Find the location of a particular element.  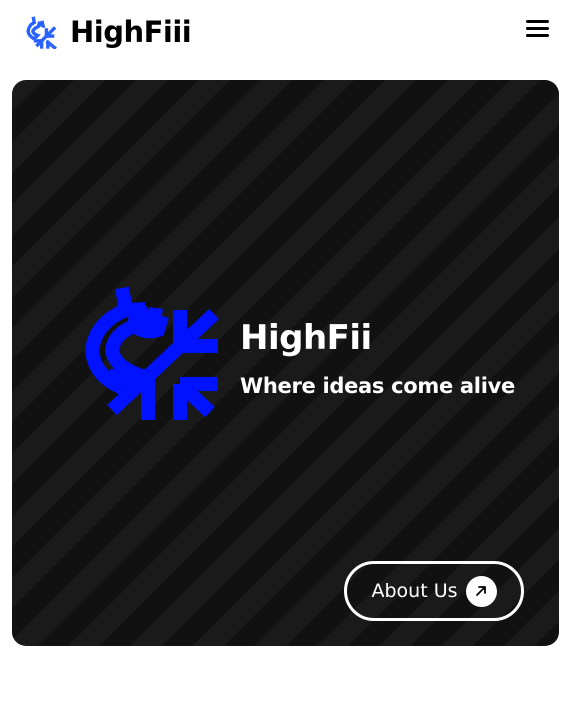

menu-button is located at coordinates (537, 28).